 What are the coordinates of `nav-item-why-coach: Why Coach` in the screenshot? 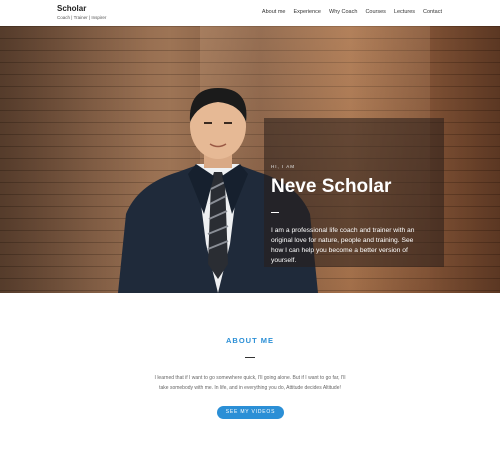 It's located at (343, 12).